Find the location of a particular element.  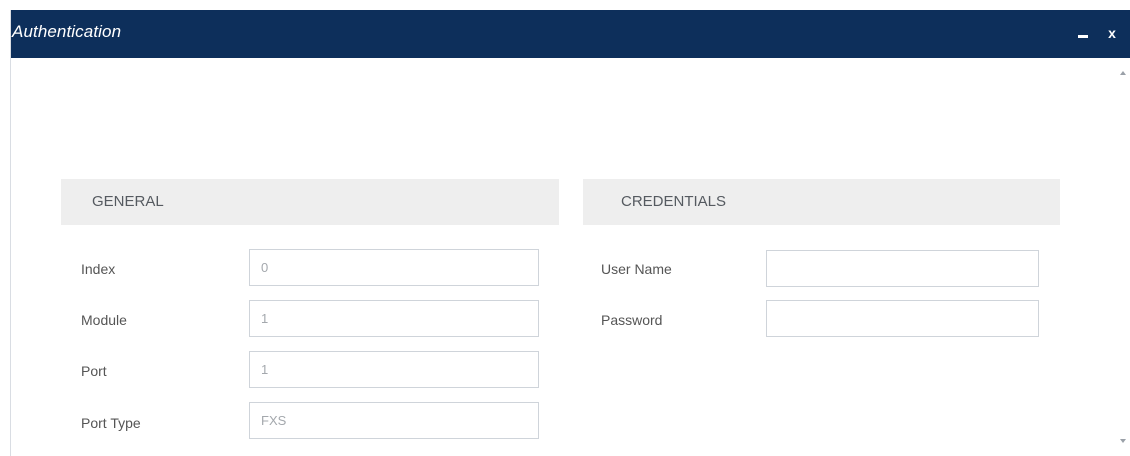

vertical-scrollbar is located at coordinates (1122, 257).